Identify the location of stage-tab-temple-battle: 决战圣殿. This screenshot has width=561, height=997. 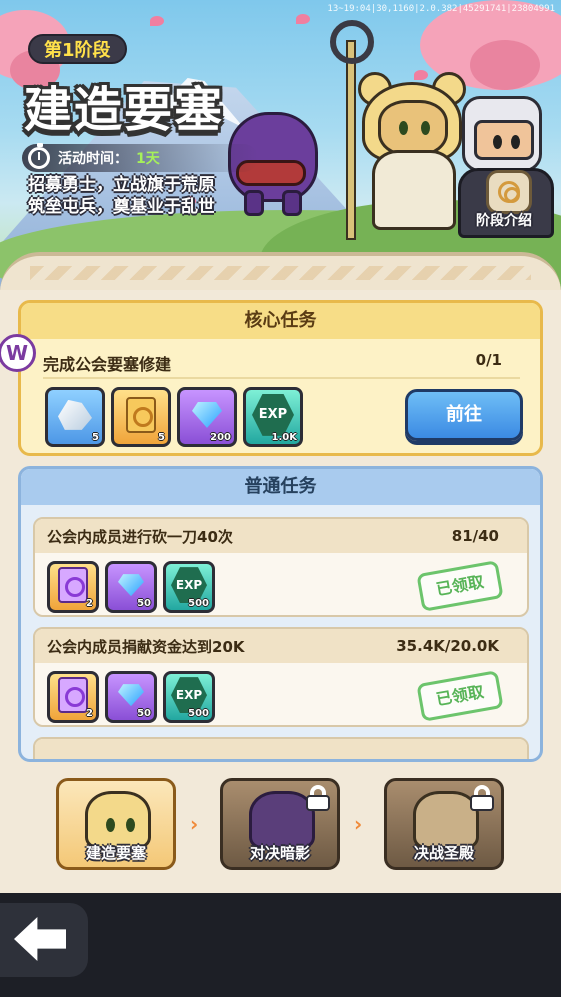
(444, 824).